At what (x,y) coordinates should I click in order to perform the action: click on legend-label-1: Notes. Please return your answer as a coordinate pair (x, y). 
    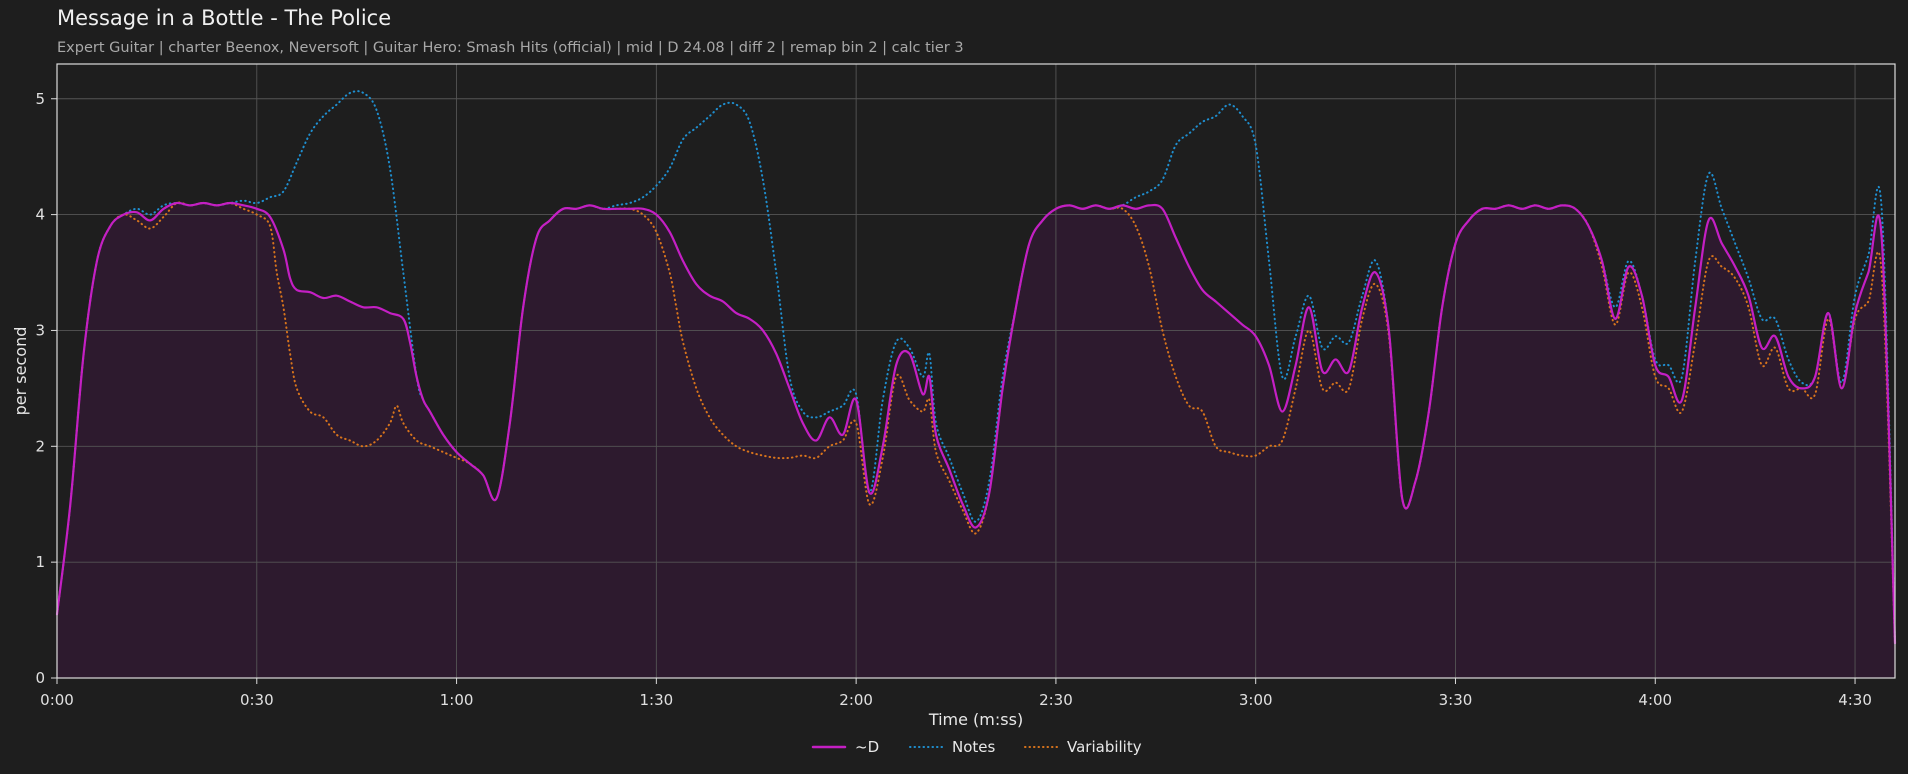
    Looking at the image, I should click on (974, 747).